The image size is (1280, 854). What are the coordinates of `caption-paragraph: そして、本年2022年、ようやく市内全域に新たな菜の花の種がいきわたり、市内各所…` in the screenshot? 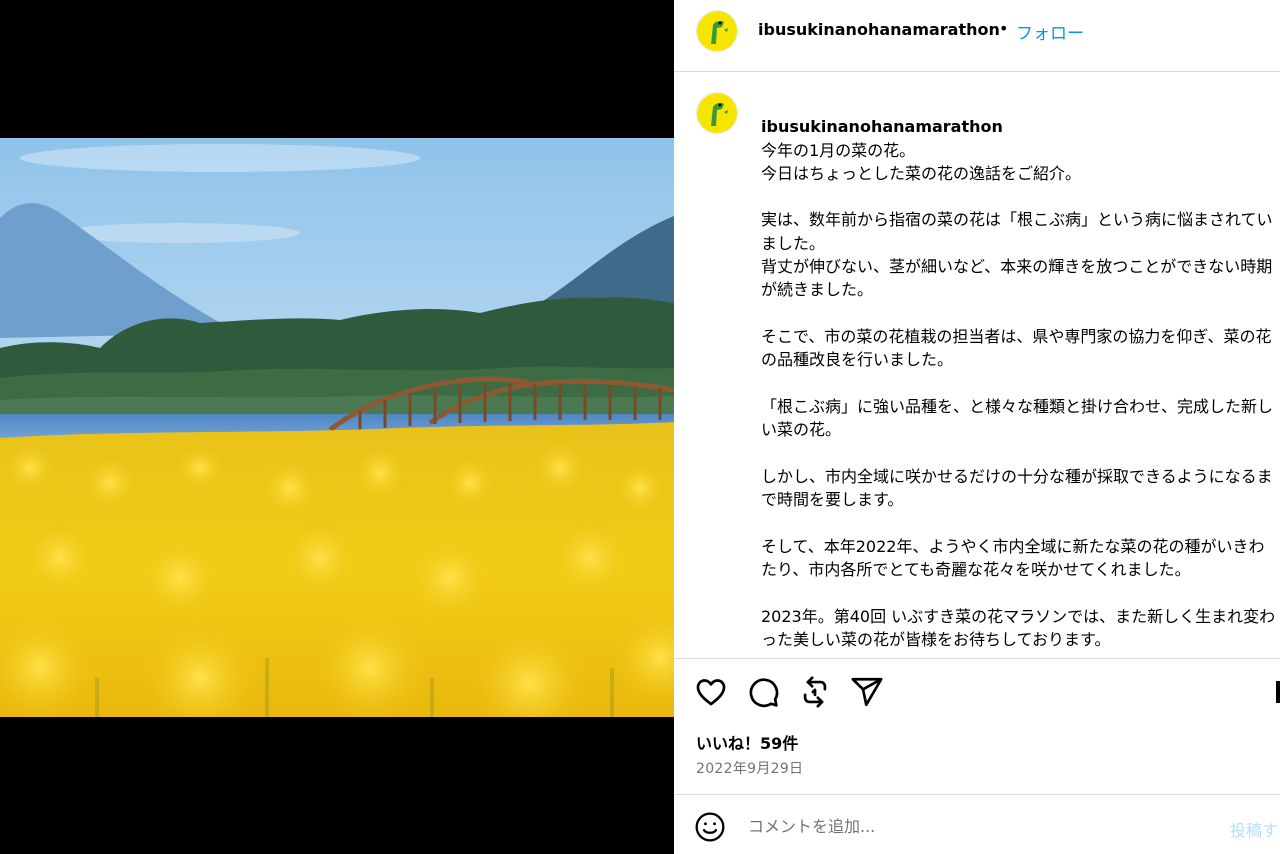 It's located at (1013, 557).